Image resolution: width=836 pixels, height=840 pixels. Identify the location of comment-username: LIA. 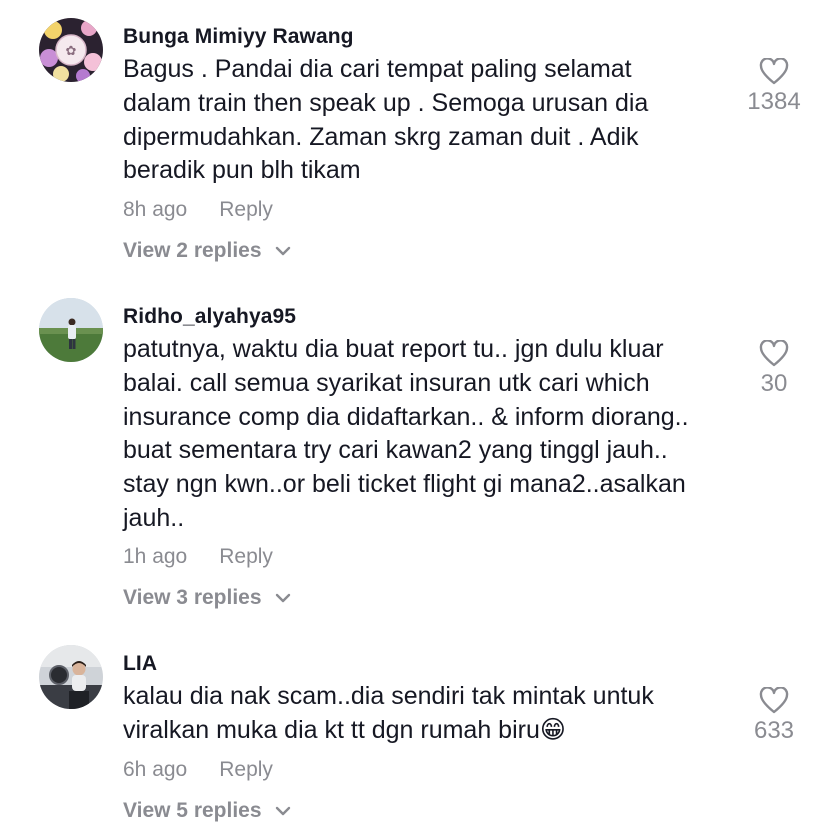
(140, 664).